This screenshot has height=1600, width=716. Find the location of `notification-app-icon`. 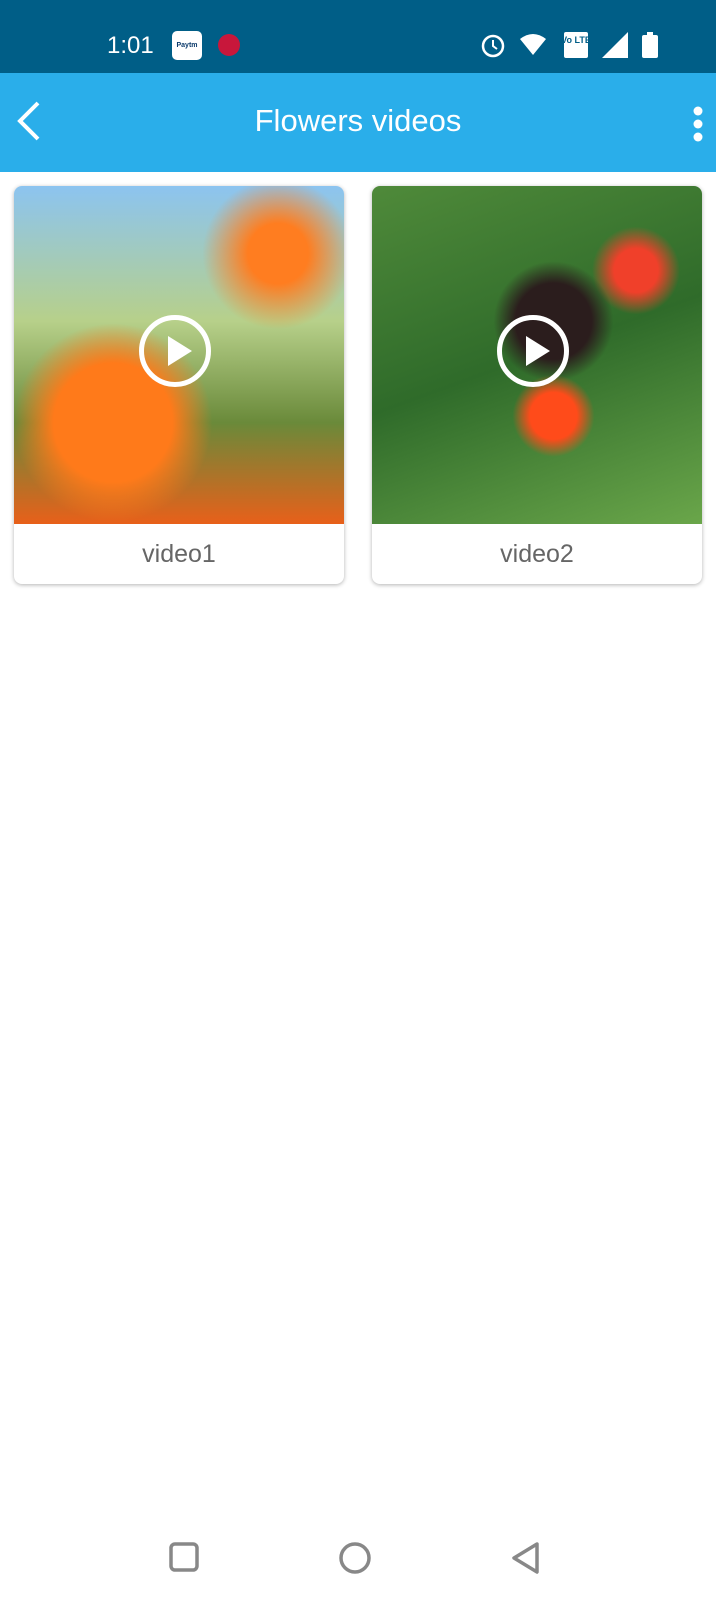

notification-app-icon is located at coordinates (229, 45).